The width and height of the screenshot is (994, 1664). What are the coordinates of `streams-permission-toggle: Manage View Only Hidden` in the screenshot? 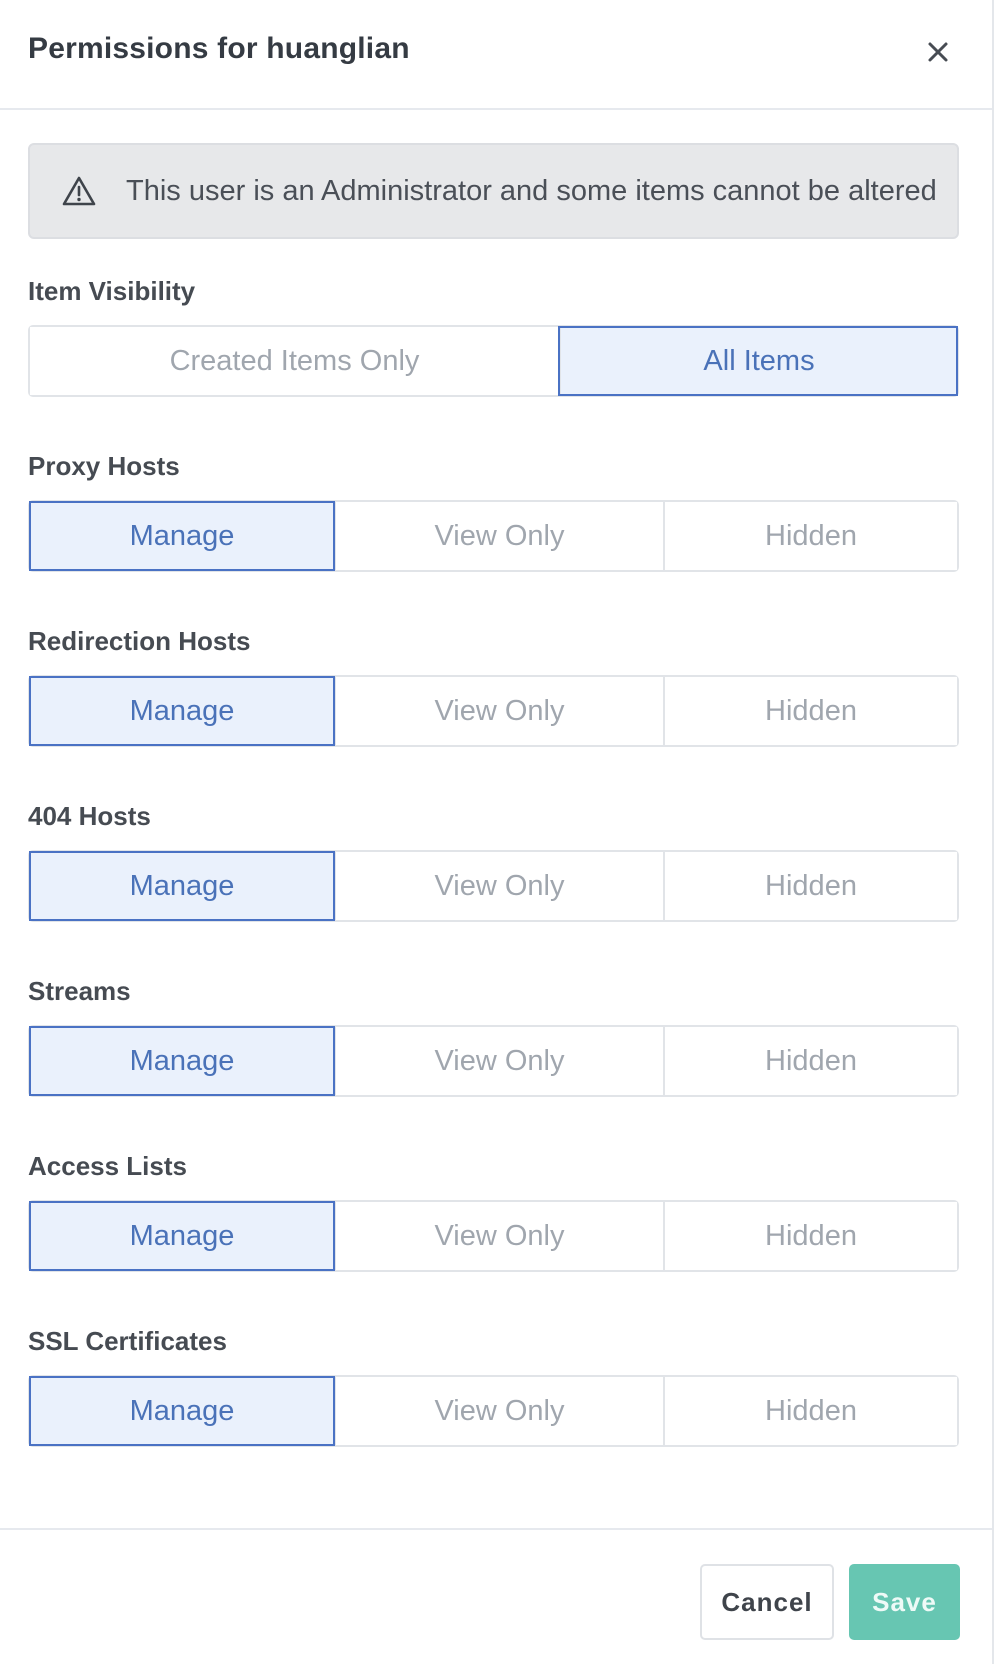 It's located at (493, 1061).